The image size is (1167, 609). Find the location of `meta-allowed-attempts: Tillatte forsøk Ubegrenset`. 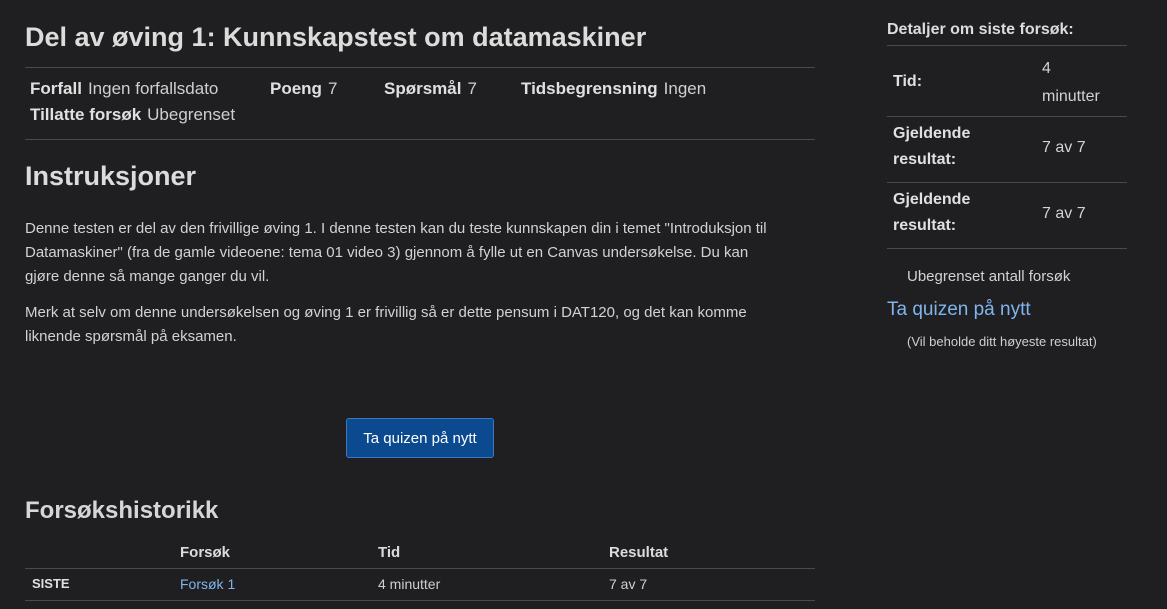

meta-allowed-attempts: Tillatte forsøk Ubegrenset is located at coordinates (132, 115).